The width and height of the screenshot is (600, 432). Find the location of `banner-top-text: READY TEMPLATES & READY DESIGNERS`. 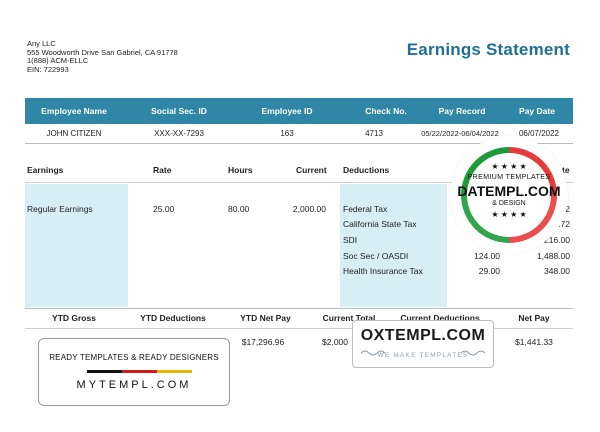

banner-top-text: READY TEMPLATES & READY DESIGNERS is located at coordinates (134, 357).